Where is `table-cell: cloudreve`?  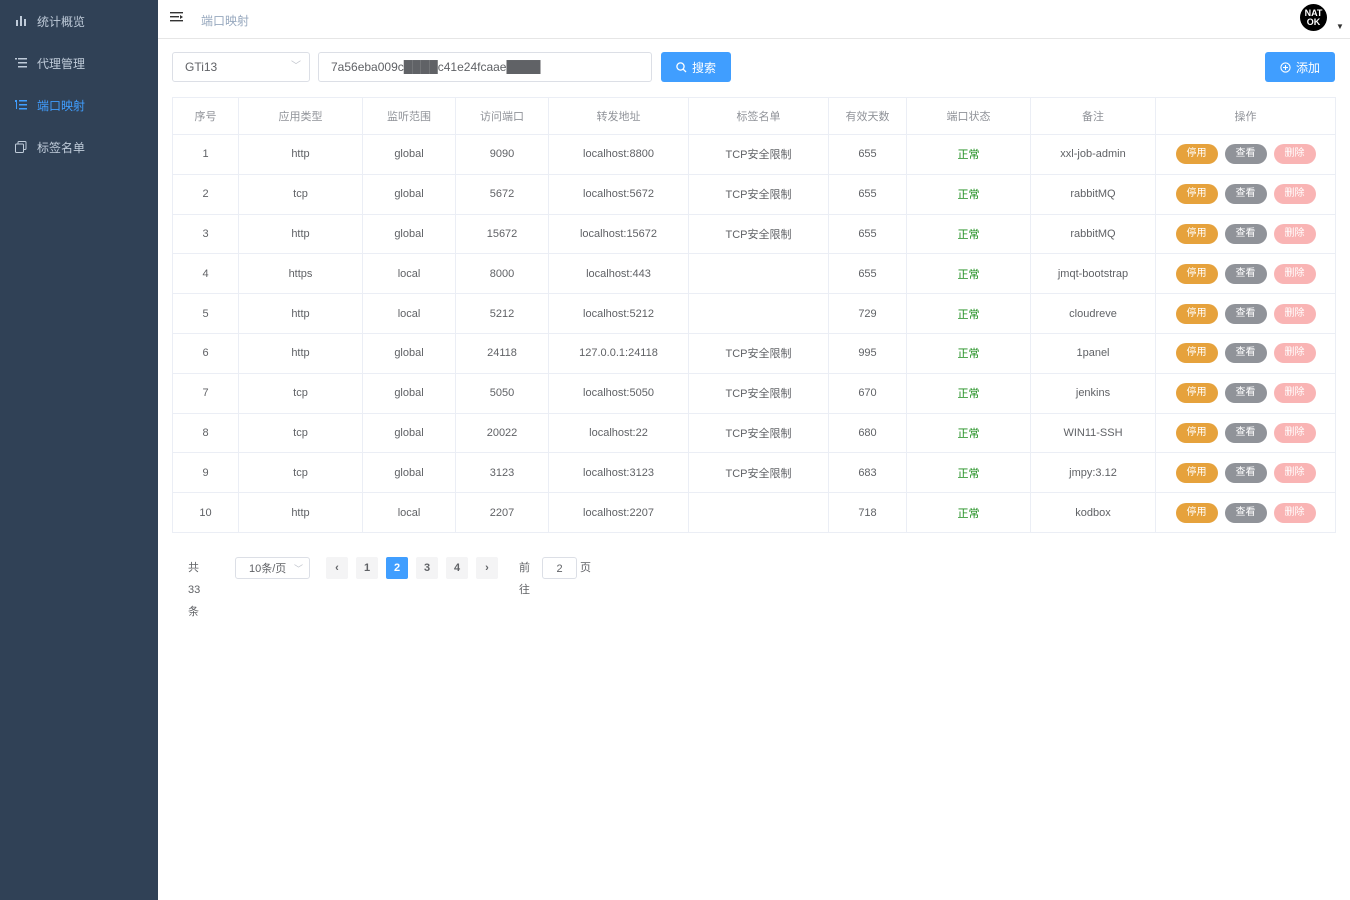
table-cell: cloudreve is located at coordinates (1093, 313).